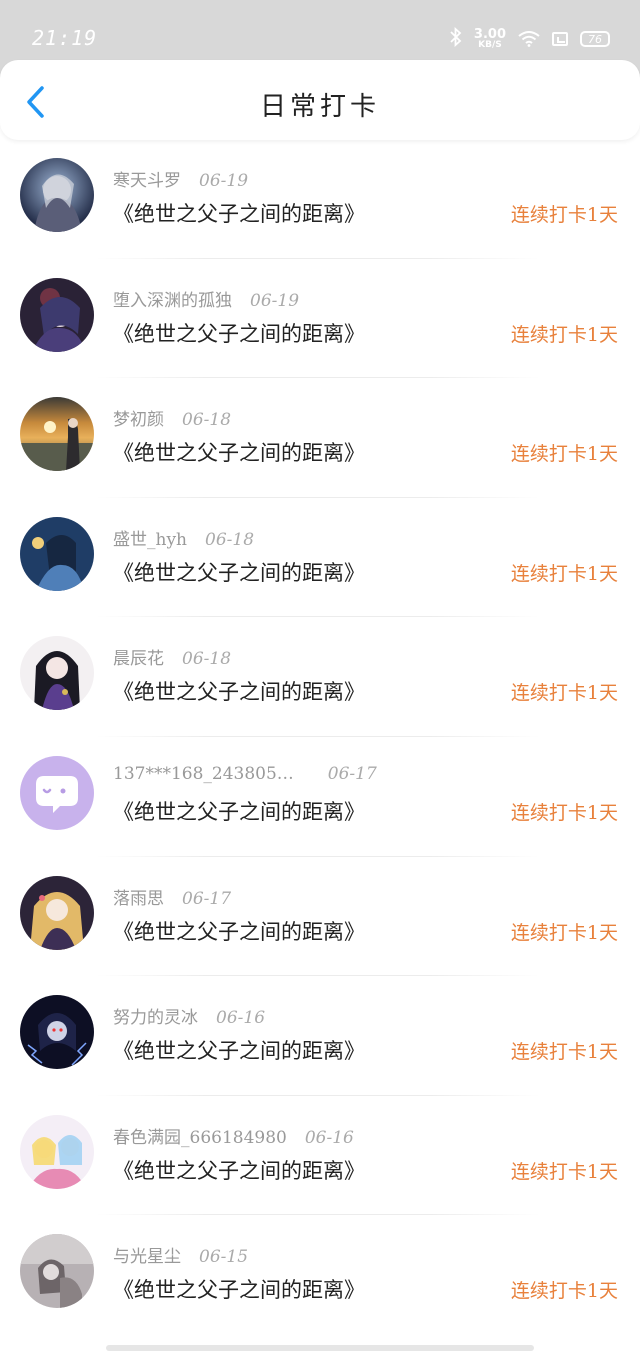 The height and width of the screenshot is (1351, 640). Describe the element at coordinates (172, 417) in the screenshot. I see `entry-meta: 梦初颜 06-18` at that location.